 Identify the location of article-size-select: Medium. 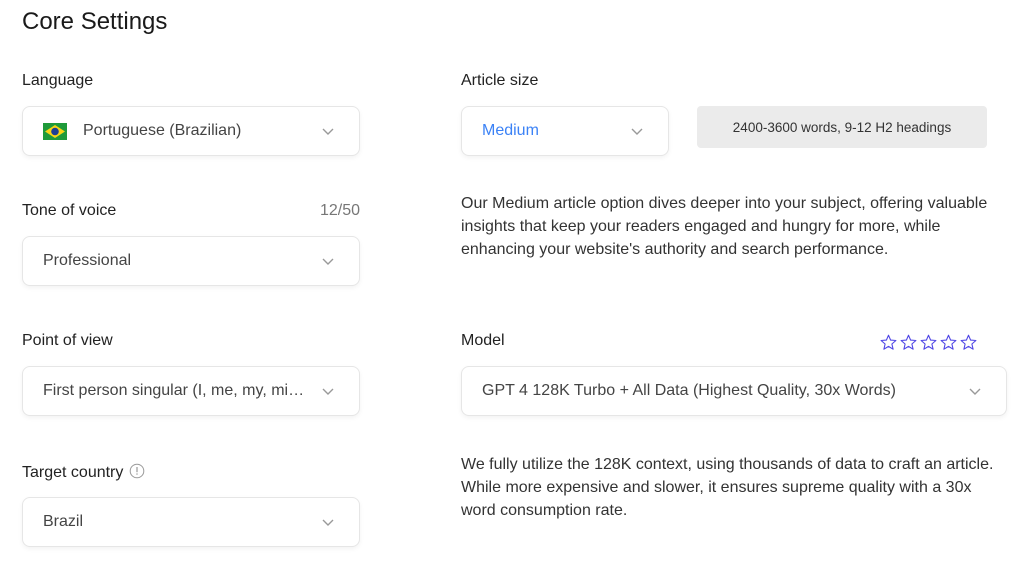
(565, 131).